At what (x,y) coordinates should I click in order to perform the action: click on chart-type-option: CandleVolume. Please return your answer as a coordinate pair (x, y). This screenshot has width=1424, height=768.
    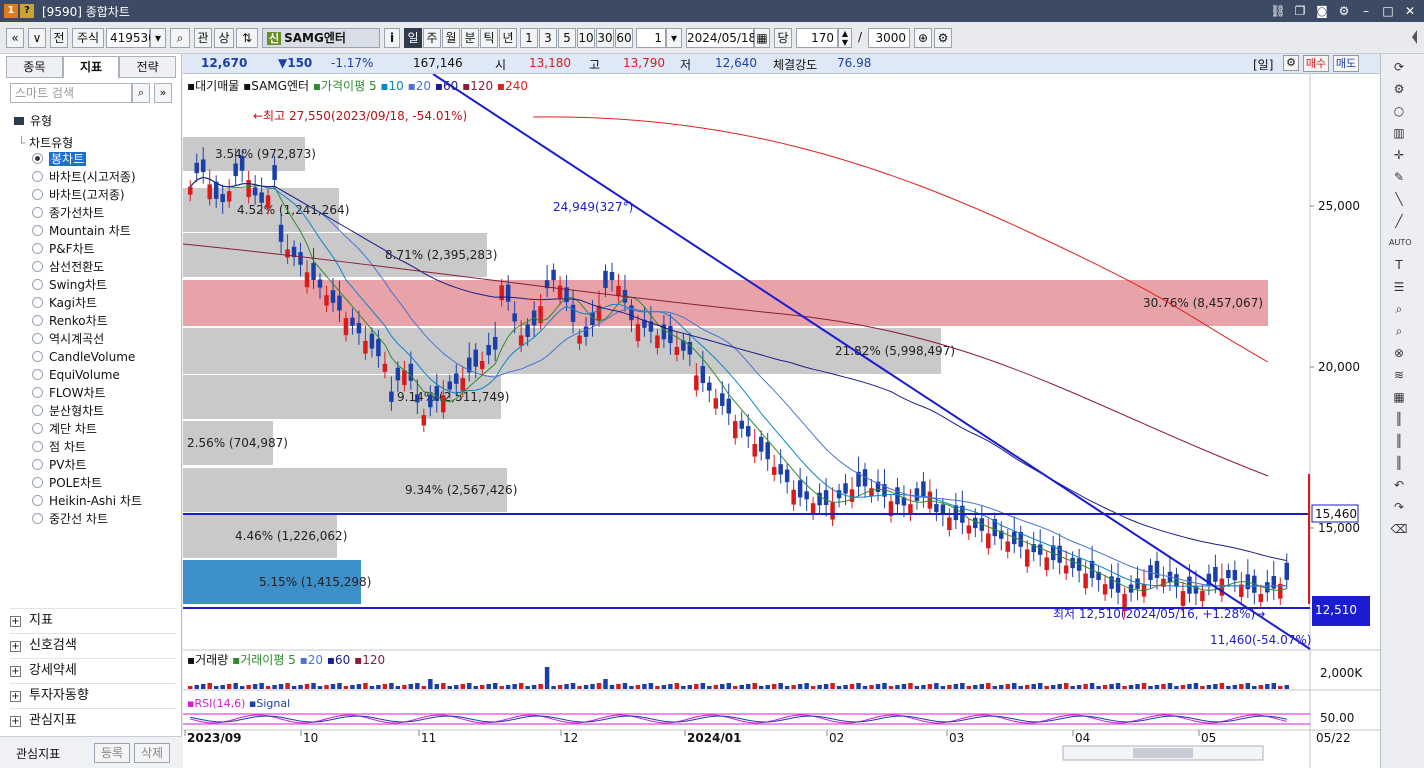
    Looking at the image, I should click on (83, 357).